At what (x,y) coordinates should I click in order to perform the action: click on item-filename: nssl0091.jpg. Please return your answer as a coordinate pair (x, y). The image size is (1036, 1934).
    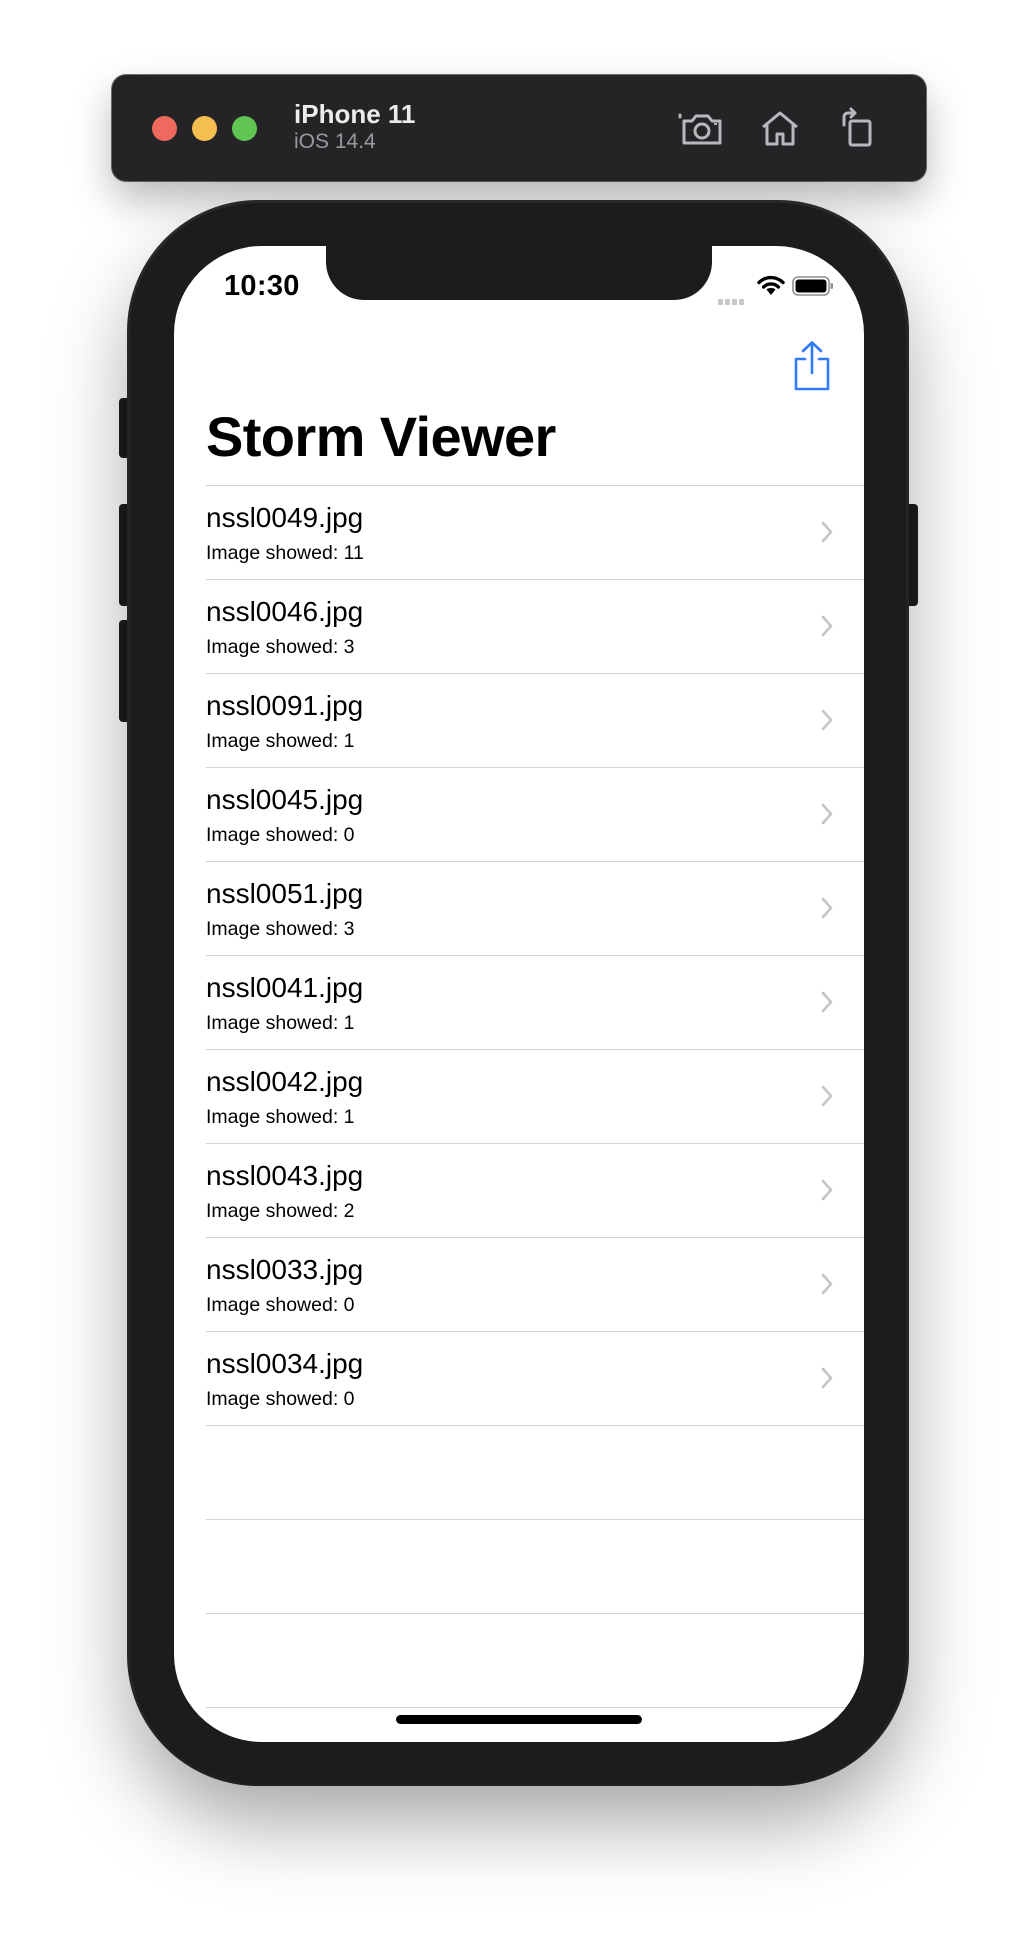
    Looking at the image, I should click on (285, 705).